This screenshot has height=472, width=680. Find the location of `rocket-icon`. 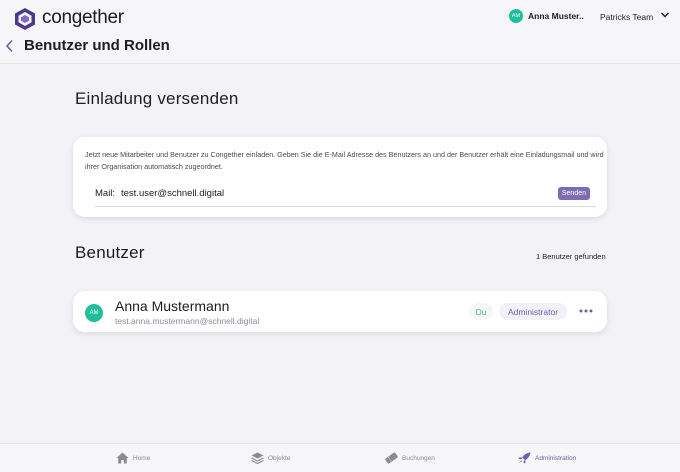

rocket-icon is located at coordinates (524, 458).